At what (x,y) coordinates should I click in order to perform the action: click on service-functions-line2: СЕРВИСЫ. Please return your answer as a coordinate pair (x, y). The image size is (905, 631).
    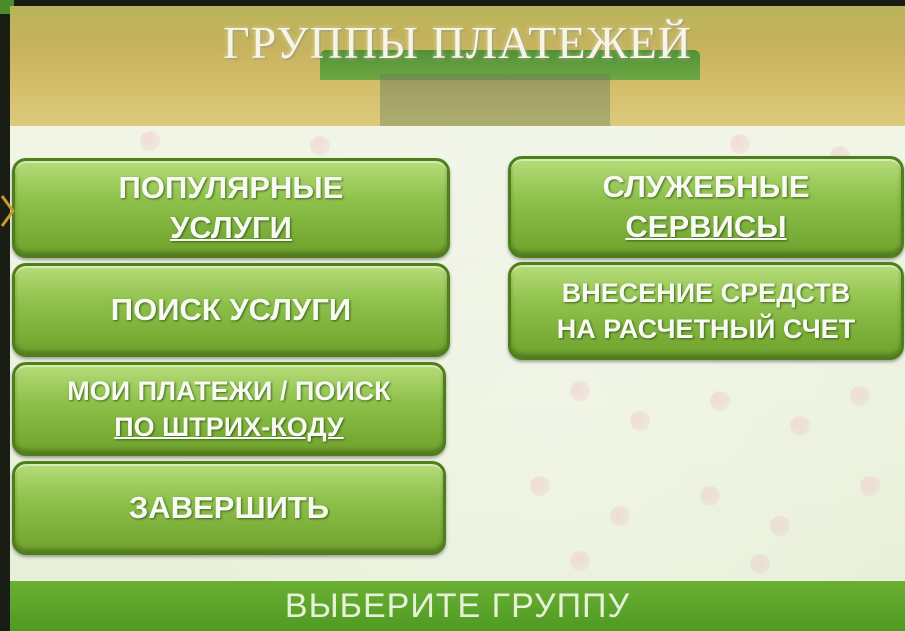
    Looking at the image, I should click on (706, 226).